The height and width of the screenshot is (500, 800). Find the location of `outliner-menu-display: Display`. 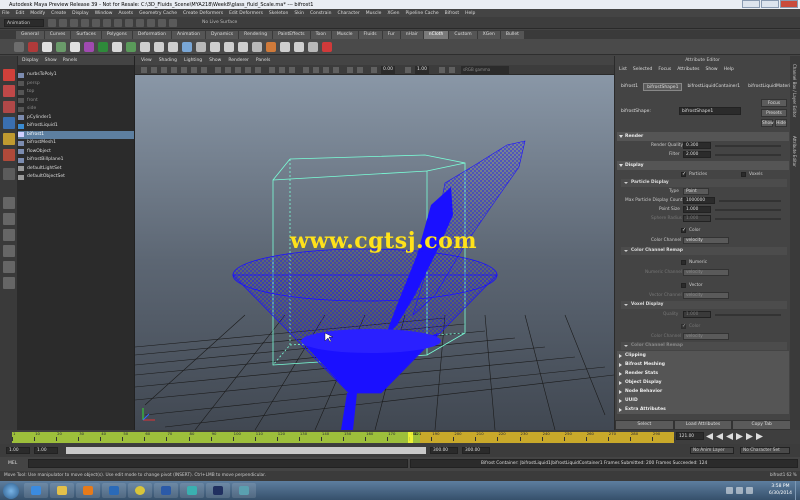

outliner-menu-display: Display is located at coordinates (30, 60).